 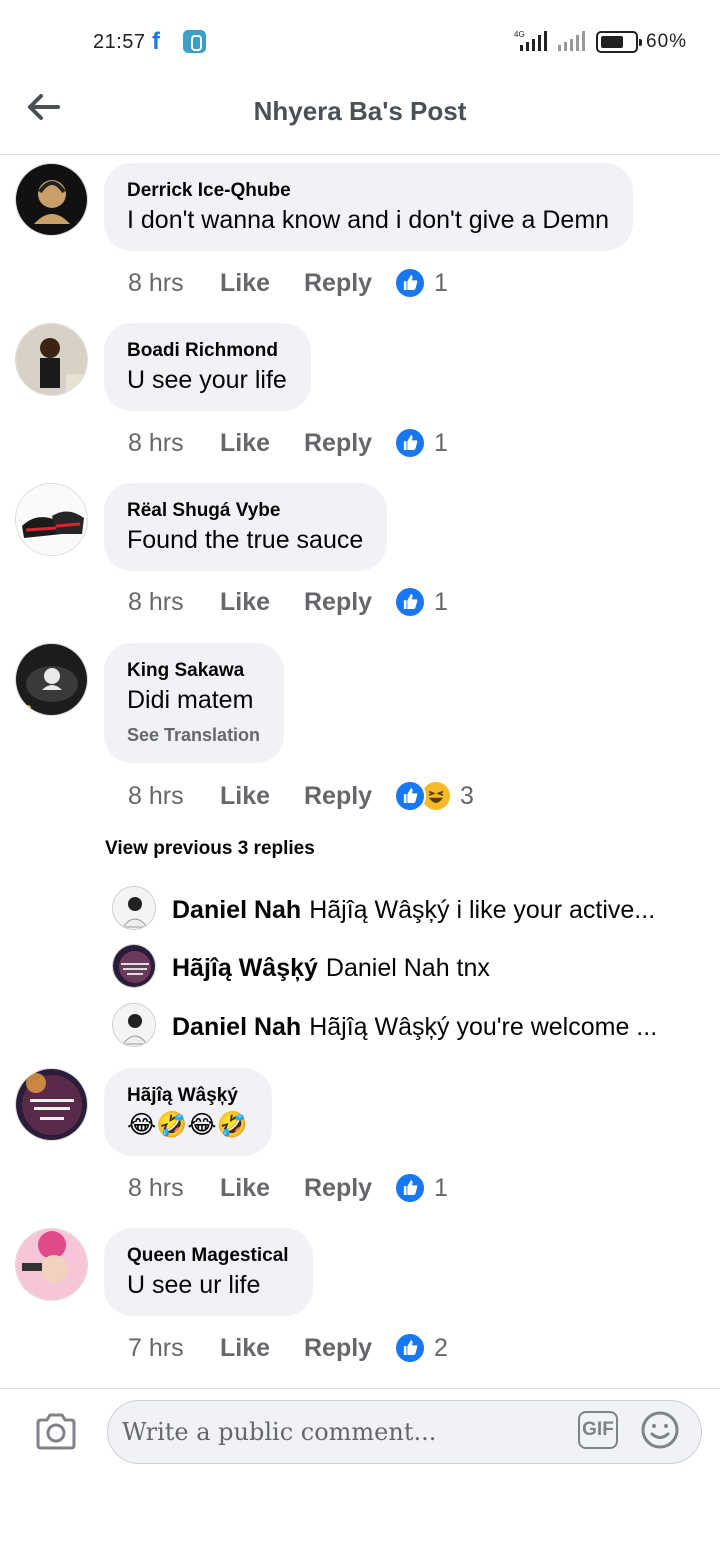 I want to click on comment-author: Rëal Shugá Vybe, so click(x=245, y=511).